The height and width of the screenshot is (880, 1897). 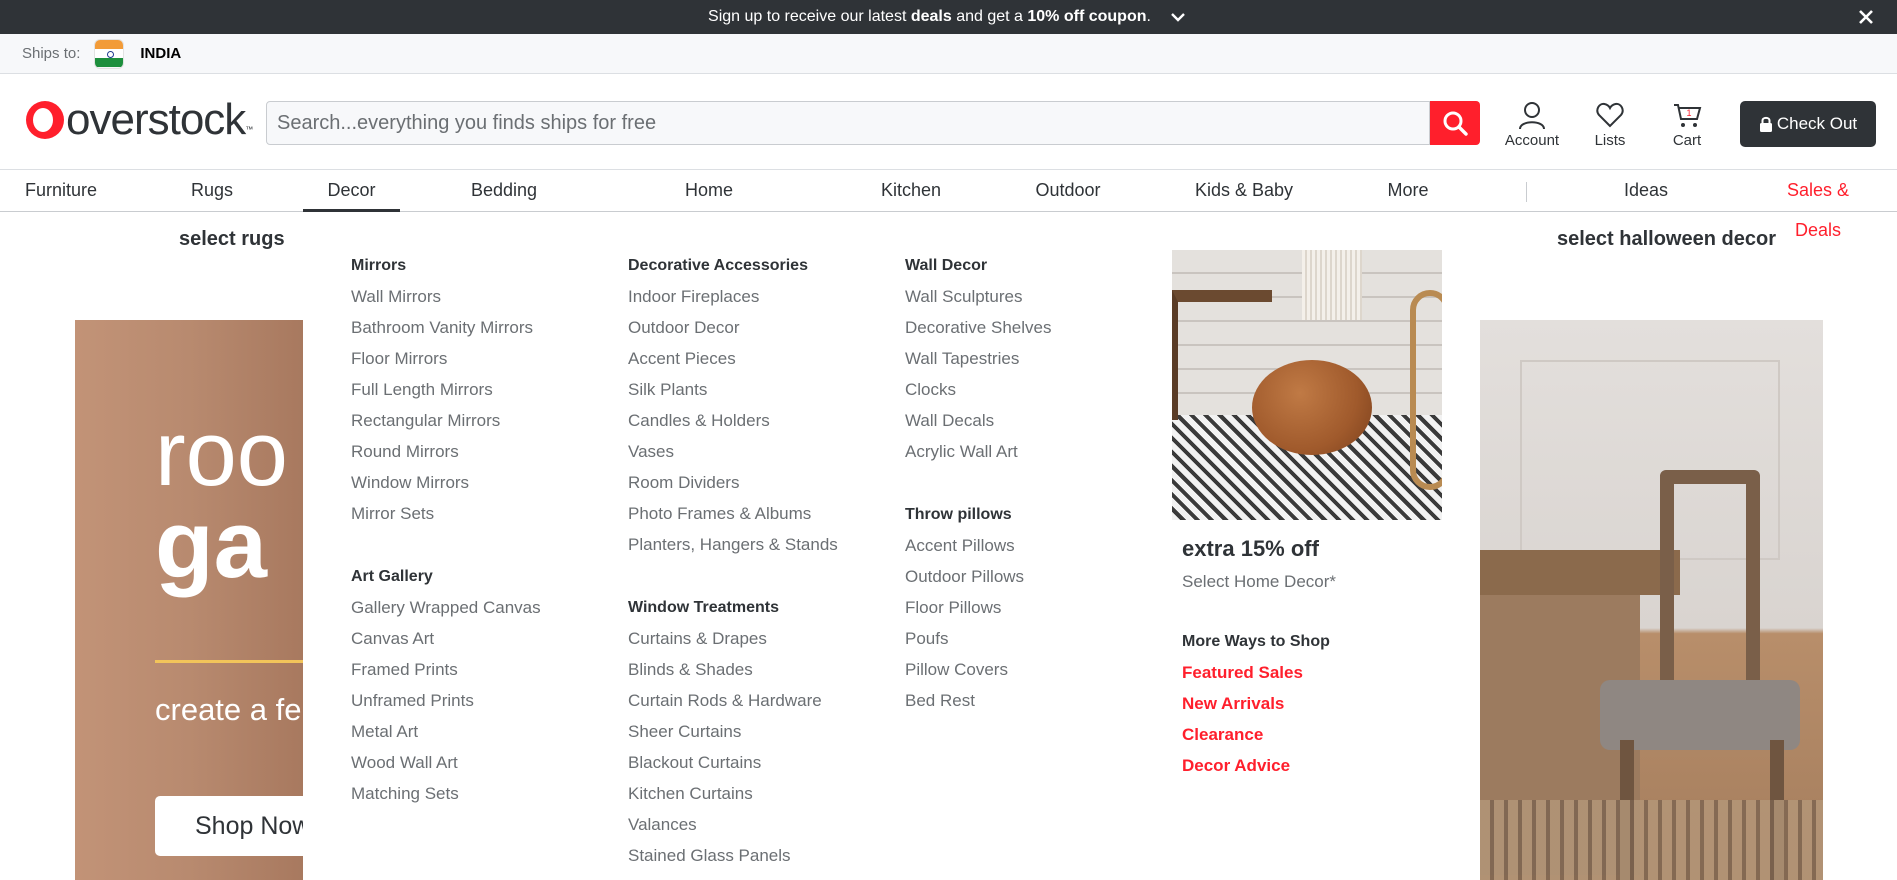 I want to click on menu-link: Clocks, so click(x=978, y=395).